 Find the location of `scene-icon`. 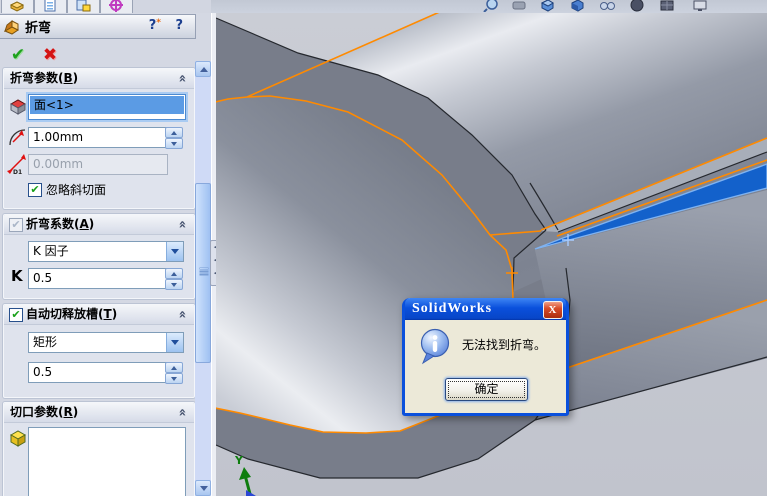

scene-icon is located at coordinates (667, 6).